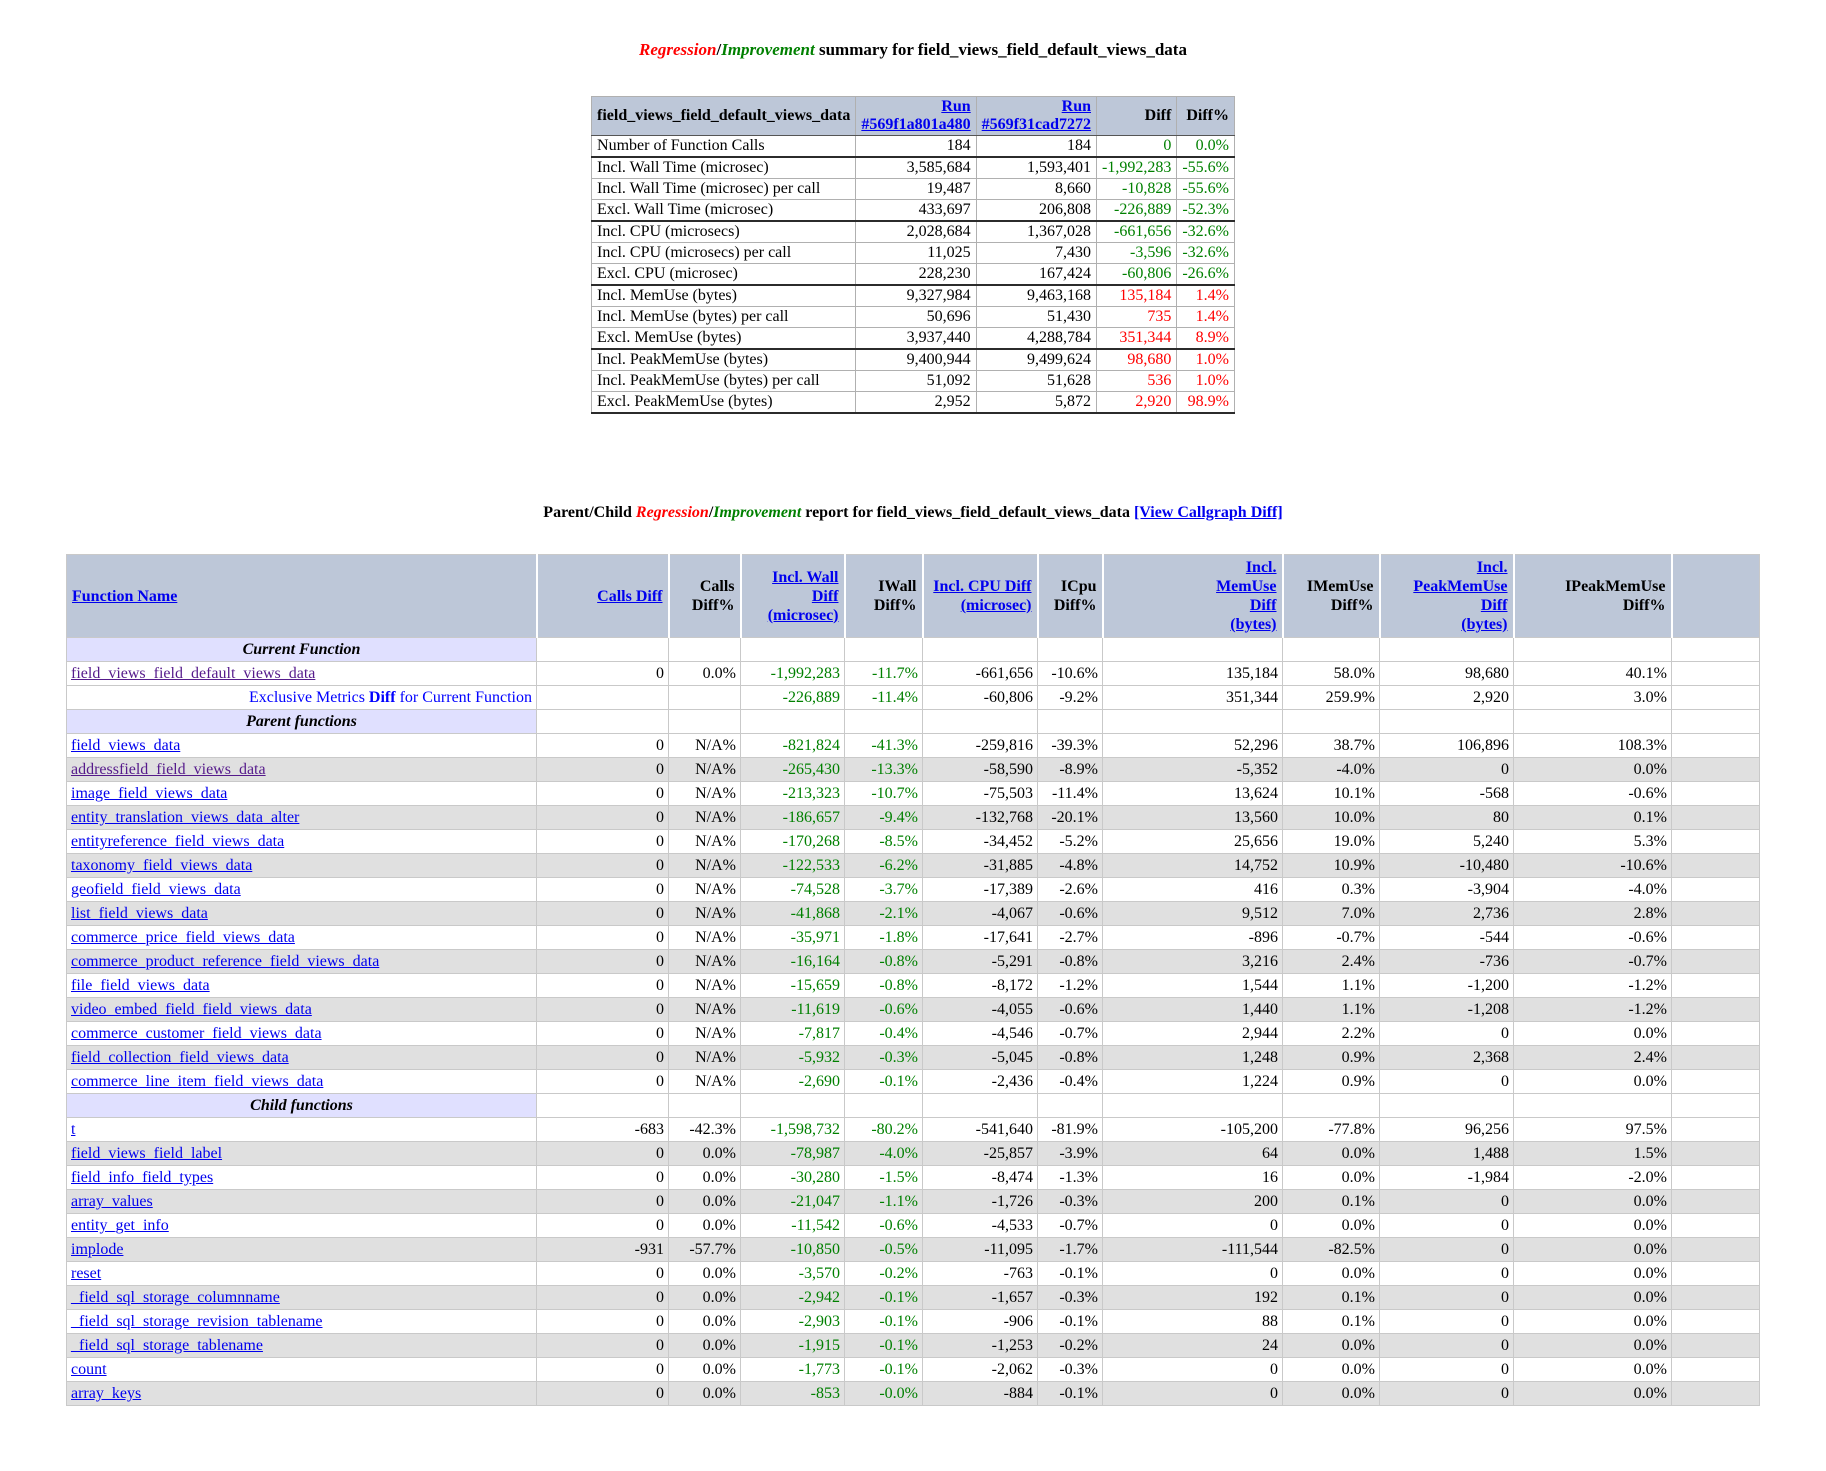 The height and width of the screenshot is (1471, 1826). Describe the element at coordinates (196, 1321) in the screenshot. I see `function-link: _field_sql_storage_revision_tablename` at that location.